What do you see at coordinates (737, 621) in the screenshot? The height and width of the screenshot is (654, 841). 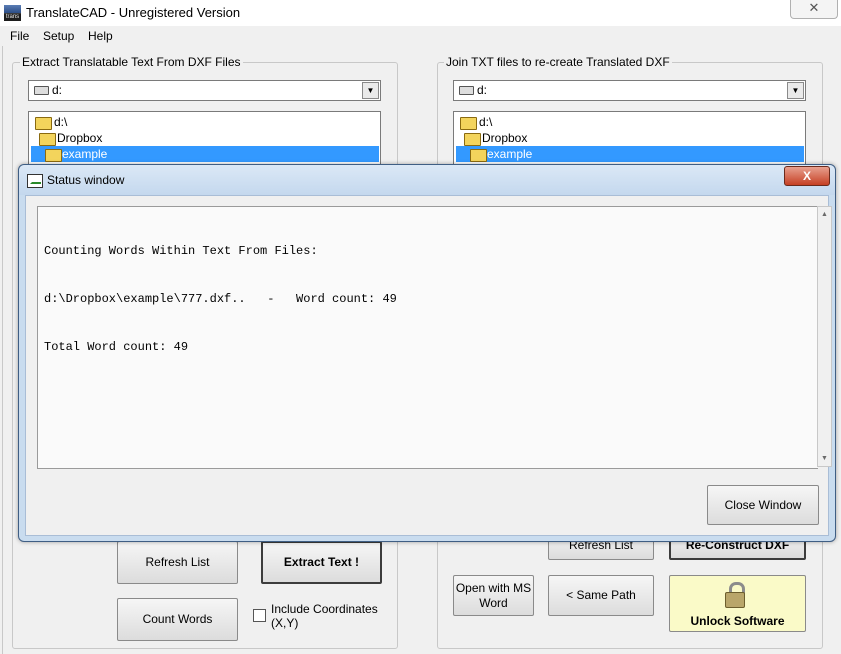 I see `unlock-label: Unlock Software` at bounding box center [737, 621].